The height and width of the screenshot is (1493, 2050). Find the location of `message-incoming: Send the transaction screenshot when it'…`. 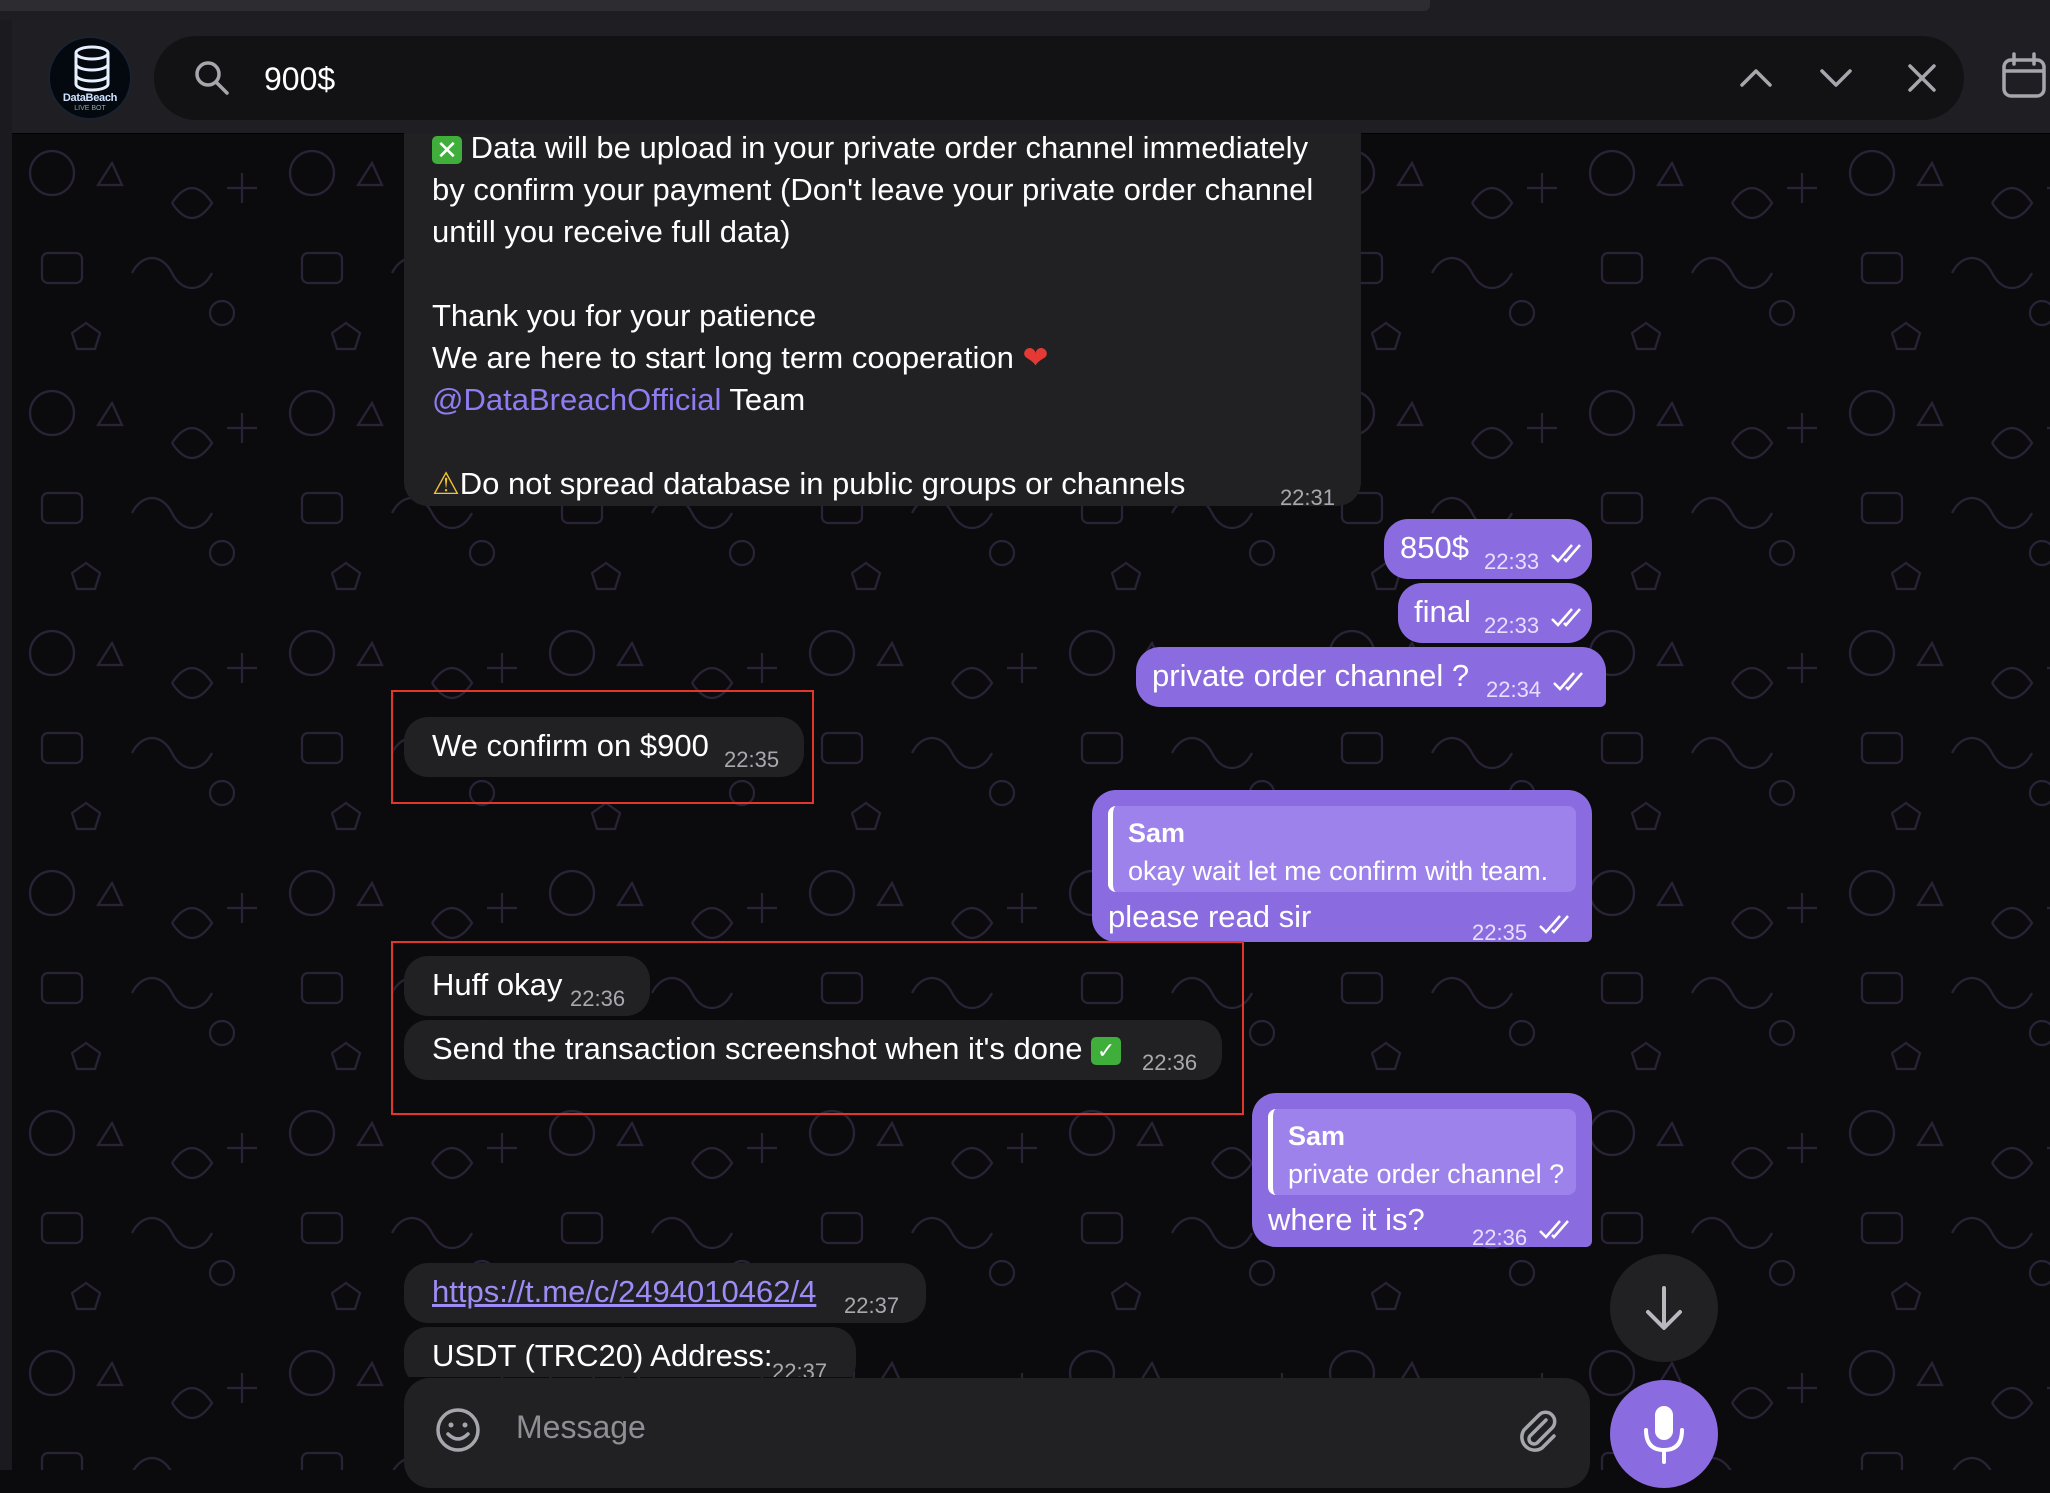

message-incoming: Send the transaction screenshot when it'… is located at coordinates (813, 1050).